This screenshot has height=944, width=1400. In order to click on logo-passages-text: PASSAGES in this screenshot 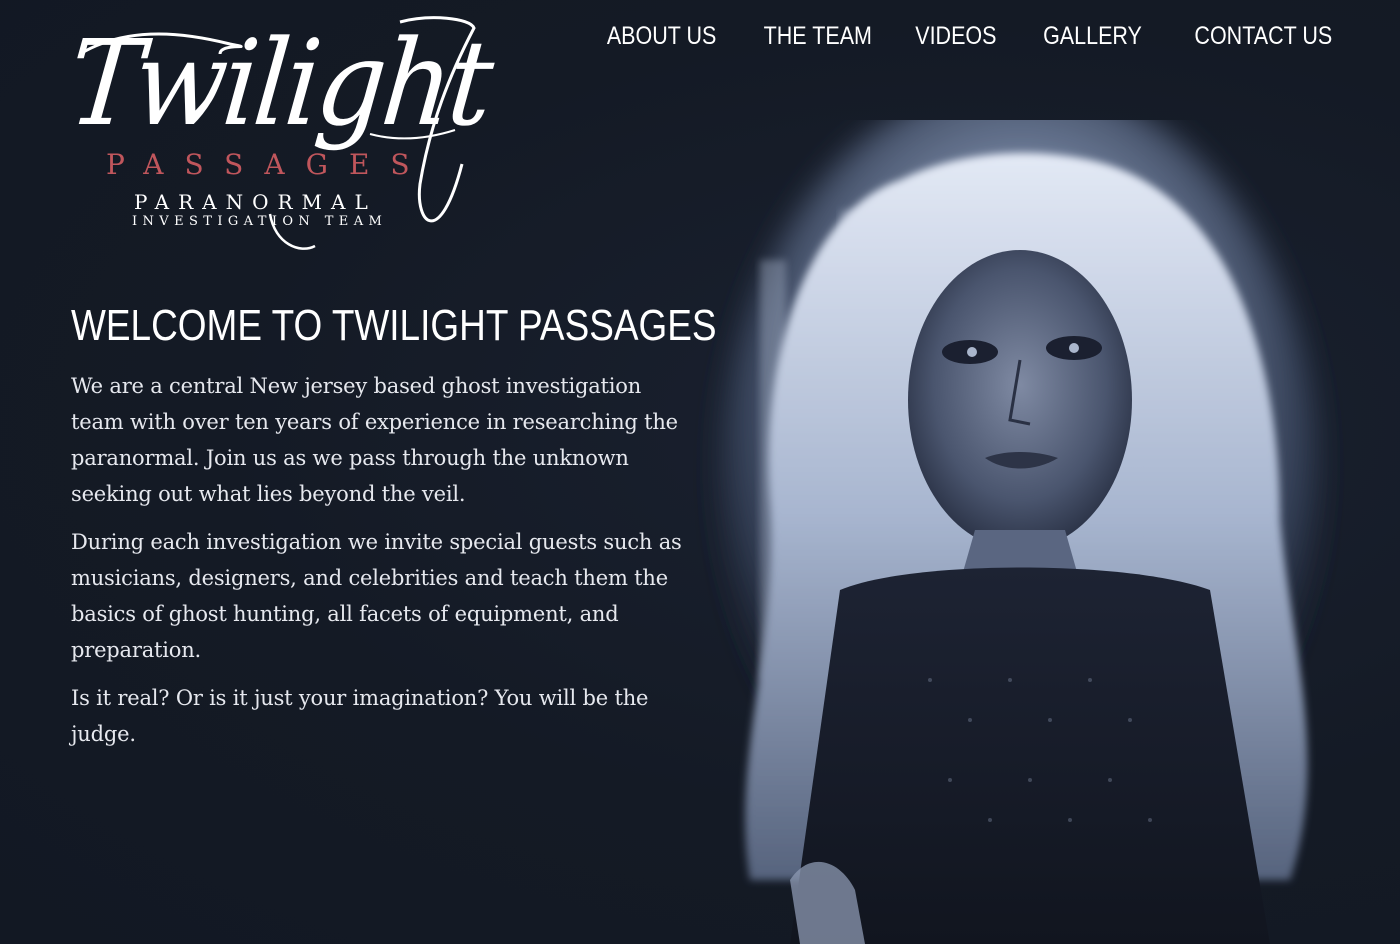, I will do `click(268, 164)`.